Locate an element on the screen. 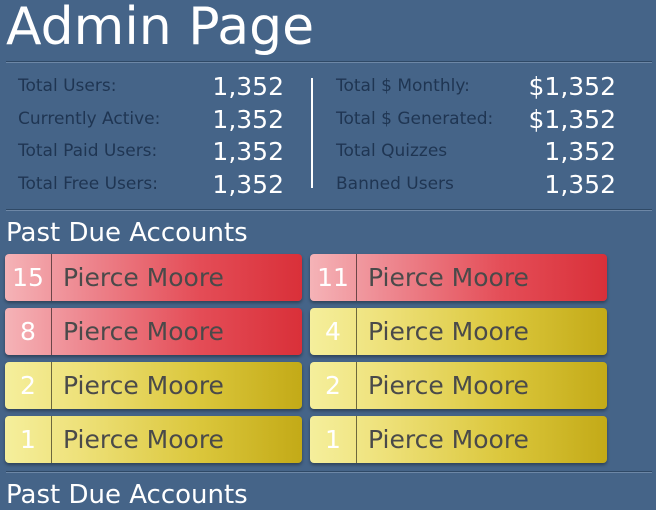 This screenshot has height=510, width=656. stat-row-total-paid-users: Total Paid Users: 1,352 is located at coordinates (151, 153).